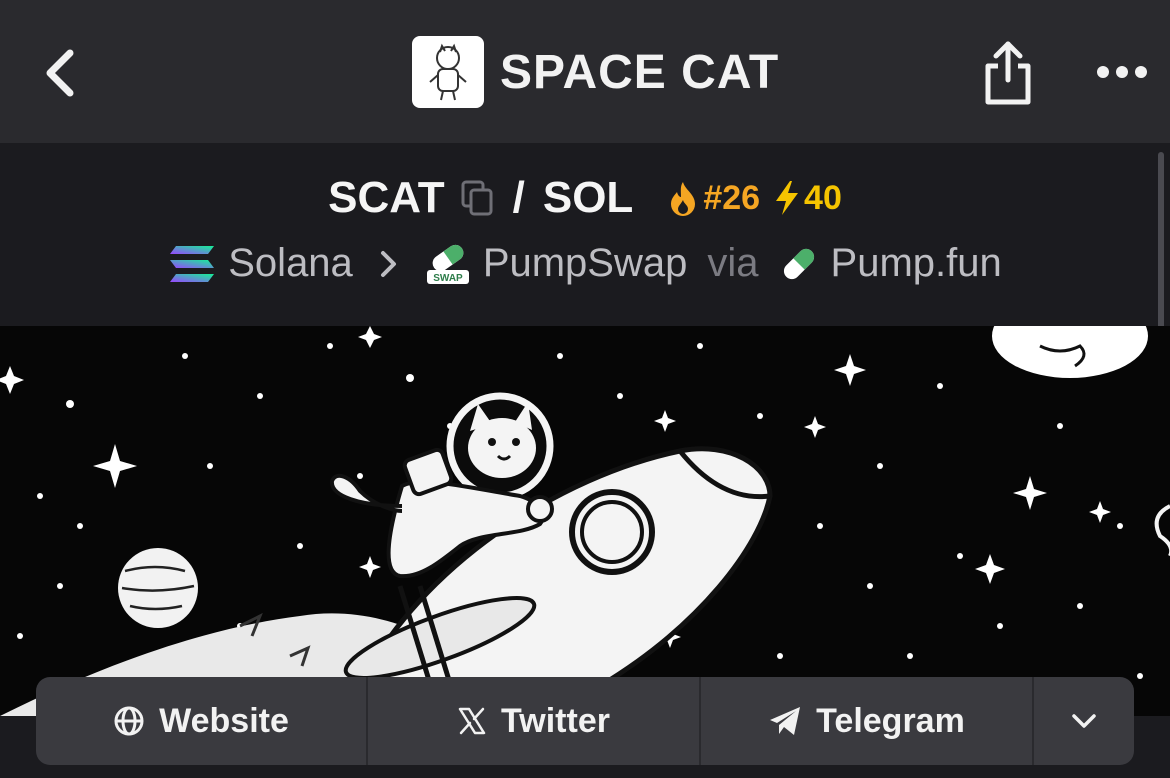 The width and height of the screenshot is (1170, 778). What do you see at coordinates (555, 720) in the screenshot?
I see `twitter-label: Twitter` at bounding box center [555, 720].